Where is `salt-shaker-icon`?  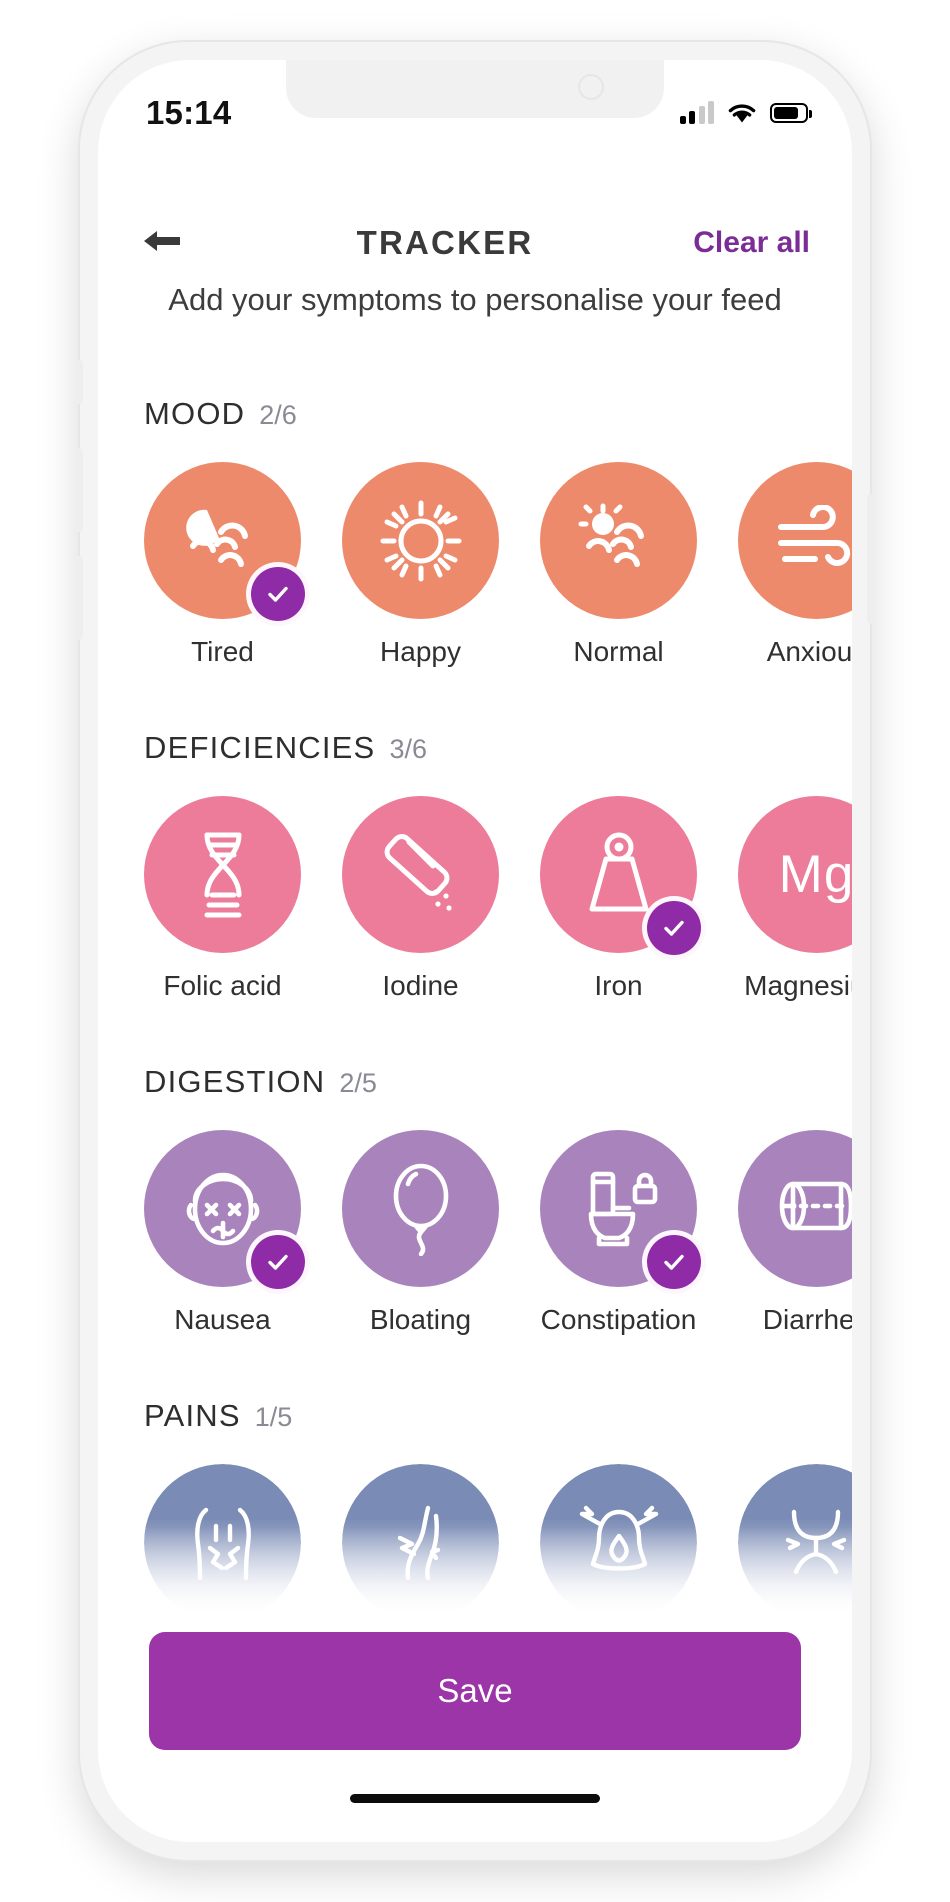
salt-shaker-icon is located at coordinates (421, 875).